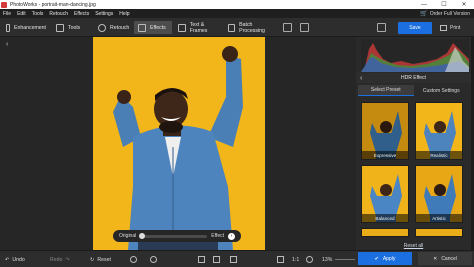 Image resolution: width=474 pixels, height=267 pixels. Describe the element at coordinates (173, 235) in the screenshot. I see `compare-slider` at that location.